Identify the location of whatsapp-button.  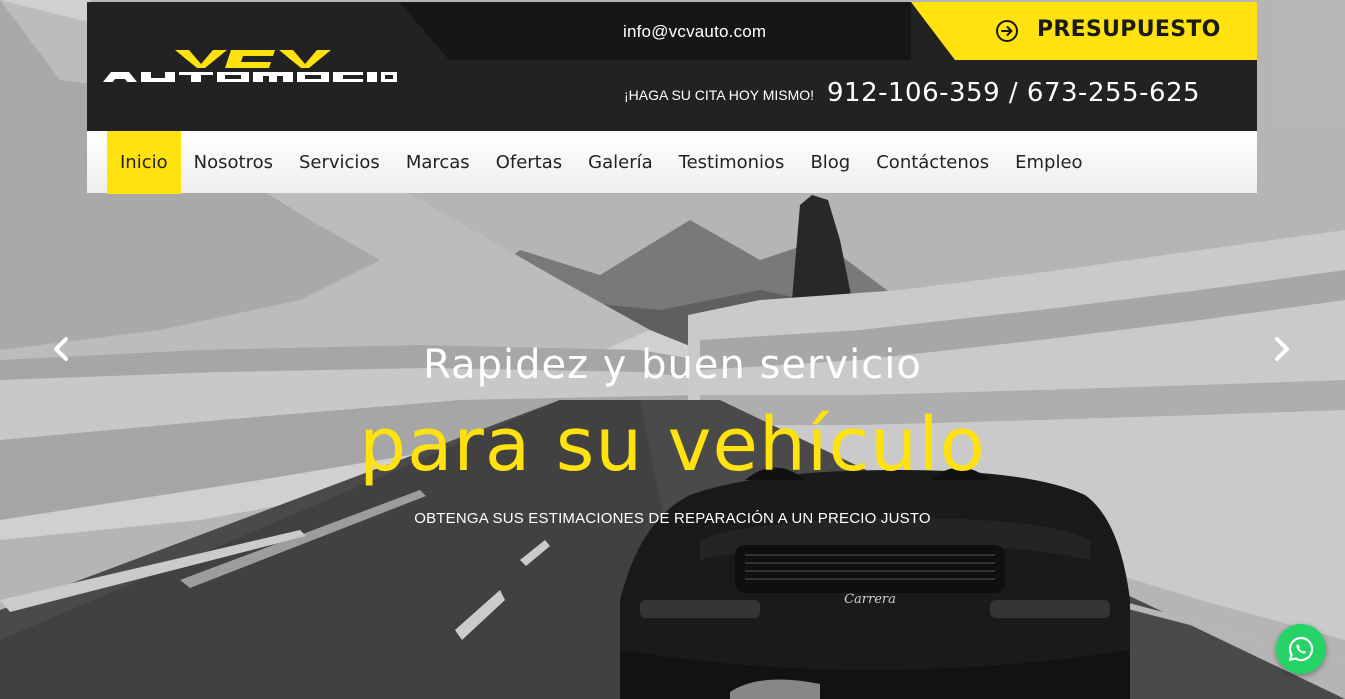
(1301, 649).